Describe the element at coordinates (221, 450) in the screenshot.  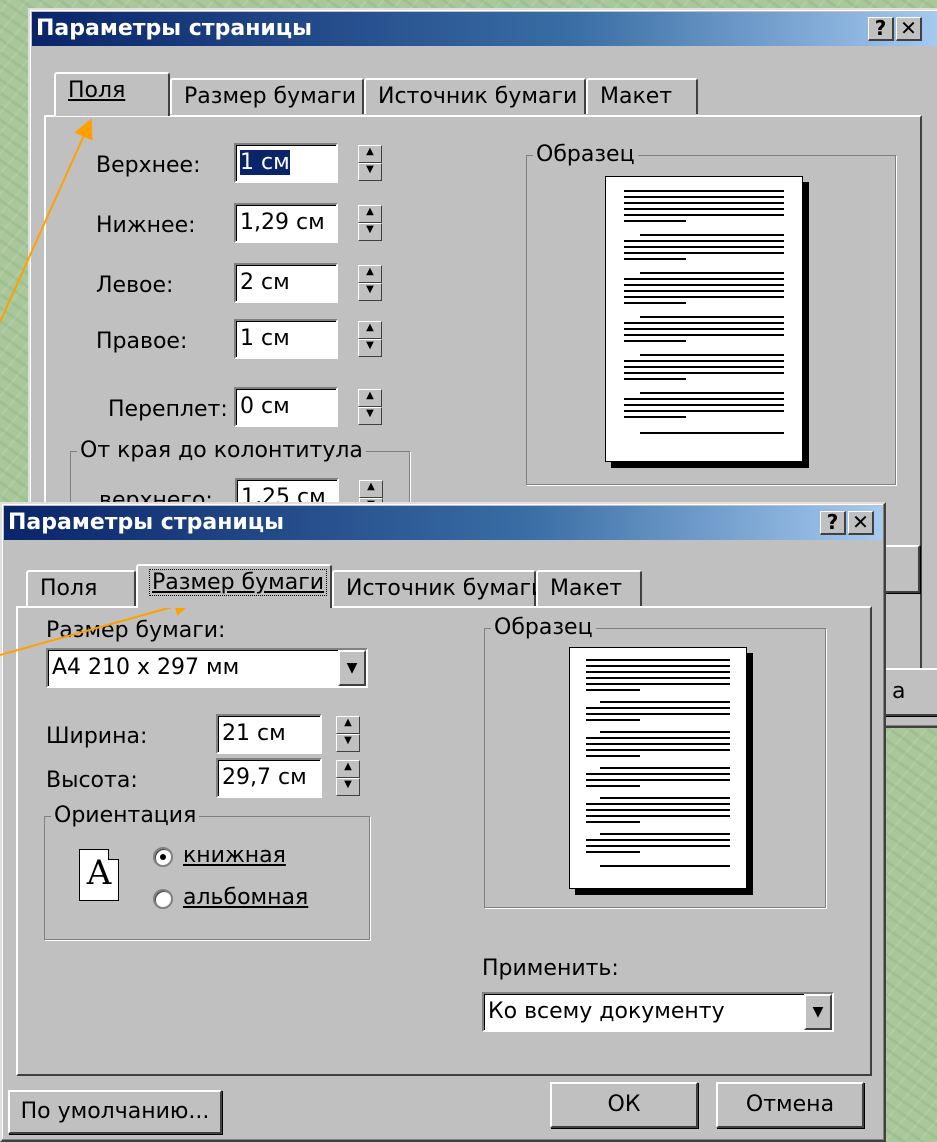
I see `header-distance-title: От края до колонтитула` at that location.